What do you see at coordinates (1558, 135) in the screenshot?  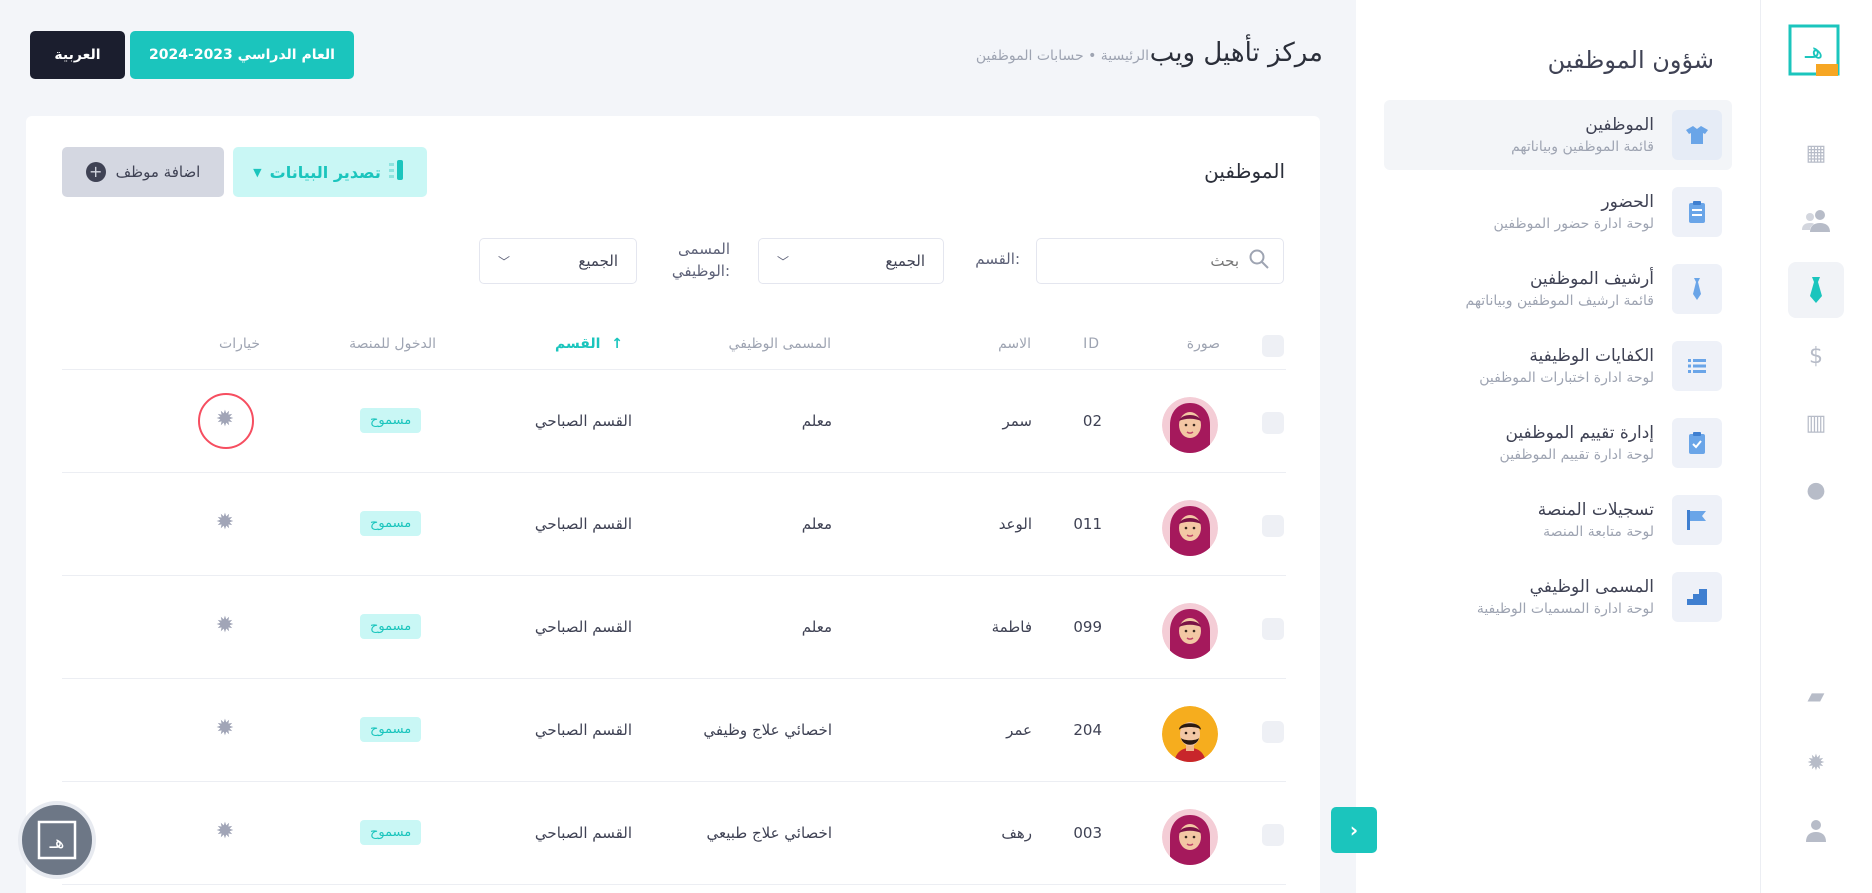 I see `sidebar-item-employees: الموظفين قائمة الموظفين وبياناتهم` at bounding box center [1558, 135].